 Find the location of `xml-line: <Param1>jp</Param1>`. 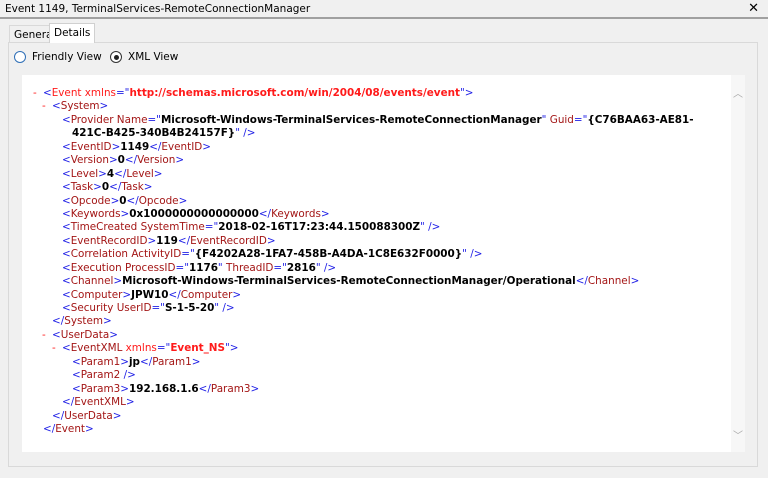

xml-line: <Param1>jp</Param1> is located at coordinates (358, 362).